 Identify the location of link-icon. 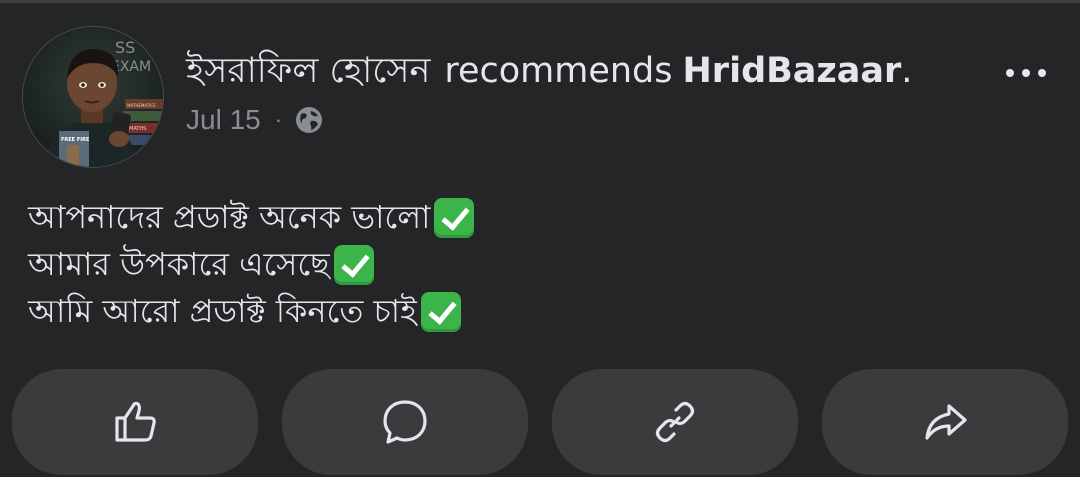
(675, 422).